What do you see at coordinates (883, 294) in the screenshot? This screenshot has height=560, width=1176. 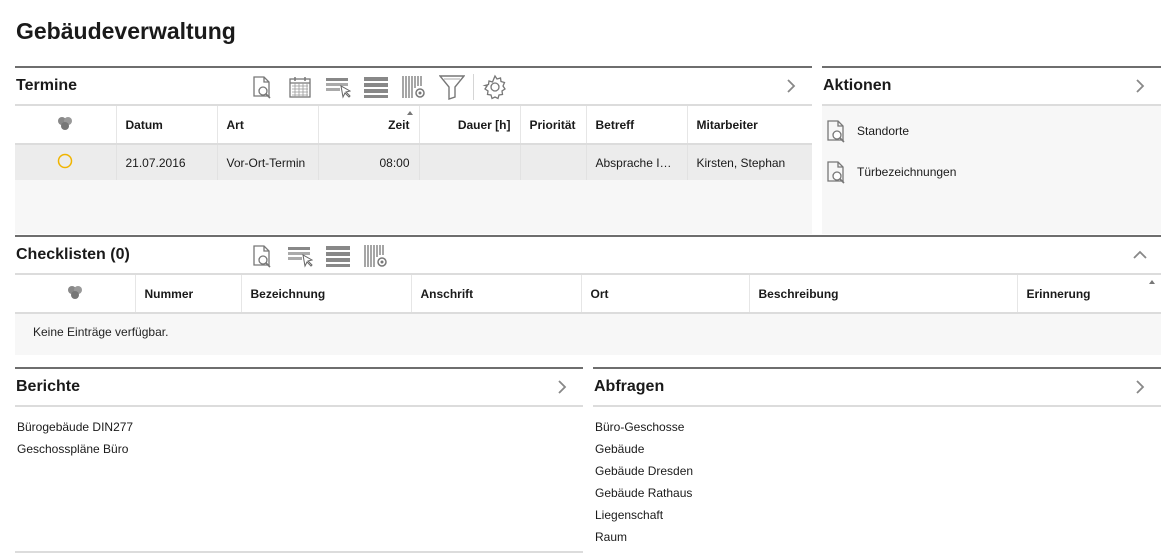 I see `column-header-beschreibung: Beschreibung` at bounding box center [883, 294].